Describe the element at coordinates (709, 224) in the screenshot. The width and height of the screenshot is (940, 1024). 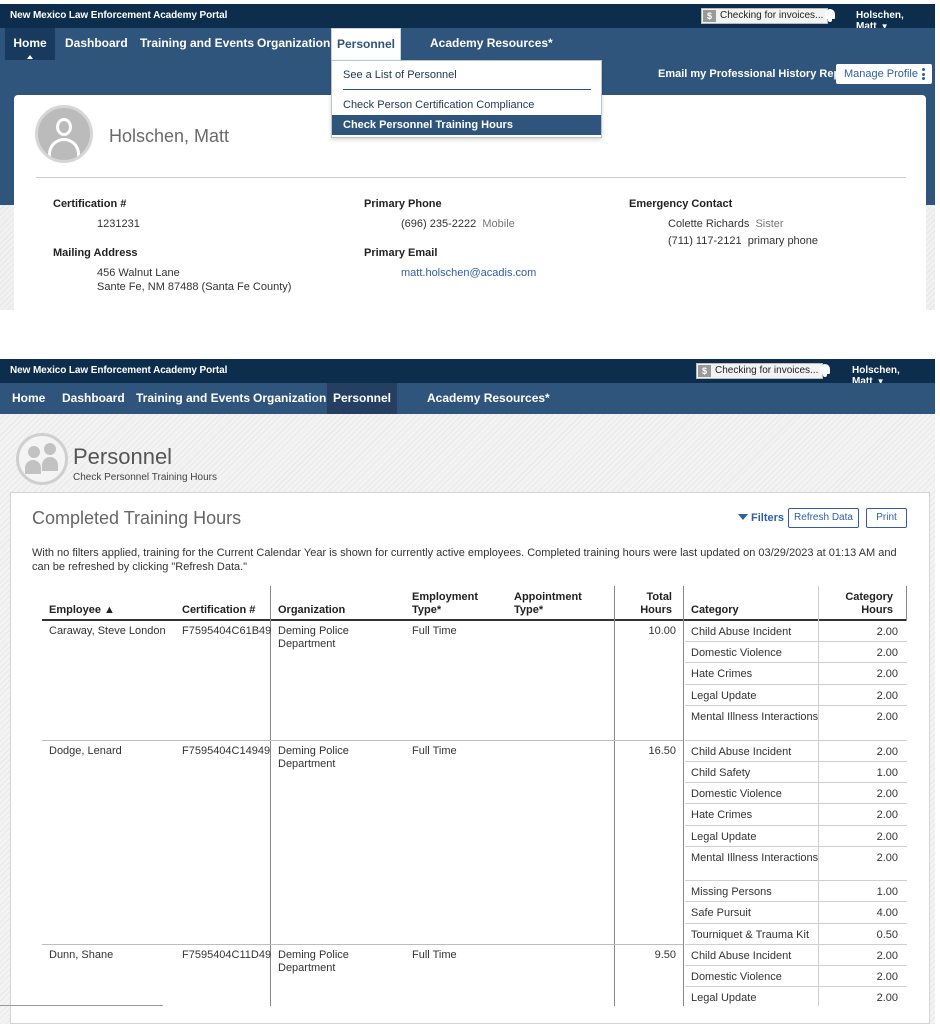
I see `emergency-name: Colette Richards` at that location.